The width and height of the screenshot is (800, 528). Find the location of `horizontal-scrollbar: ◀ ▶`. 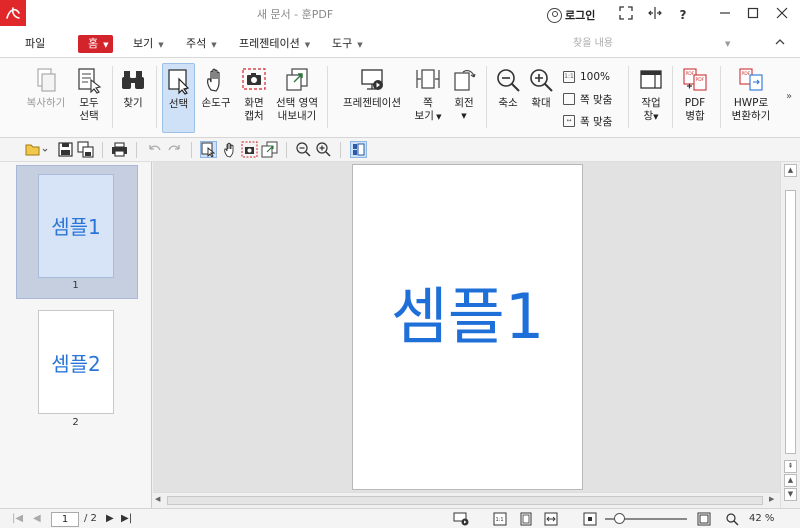

horizontal-scrollbar: ◀ ▶ is located at coordinates (466, 500).